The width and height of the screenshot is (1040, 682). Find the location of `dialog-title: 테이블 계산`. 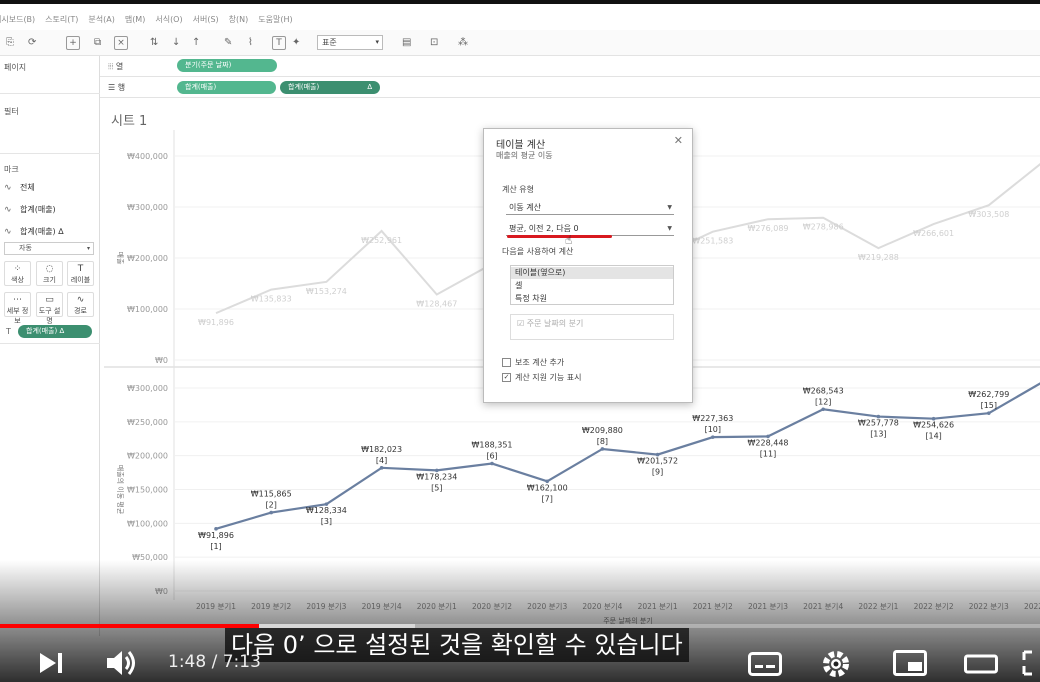

dialog-title: 테이블 계산 is located at coordinates (521, 145).